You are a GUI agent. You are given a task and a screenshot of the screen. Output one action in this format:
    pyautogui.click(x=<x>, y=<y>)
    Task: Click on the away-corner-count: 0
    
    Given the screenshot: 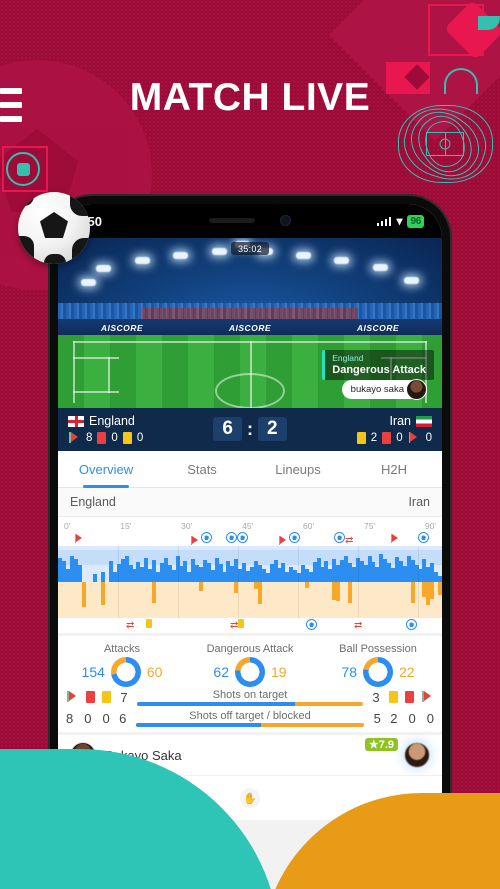 What is the action you would take?
    pyautogui.click(x=430, y=718)
    